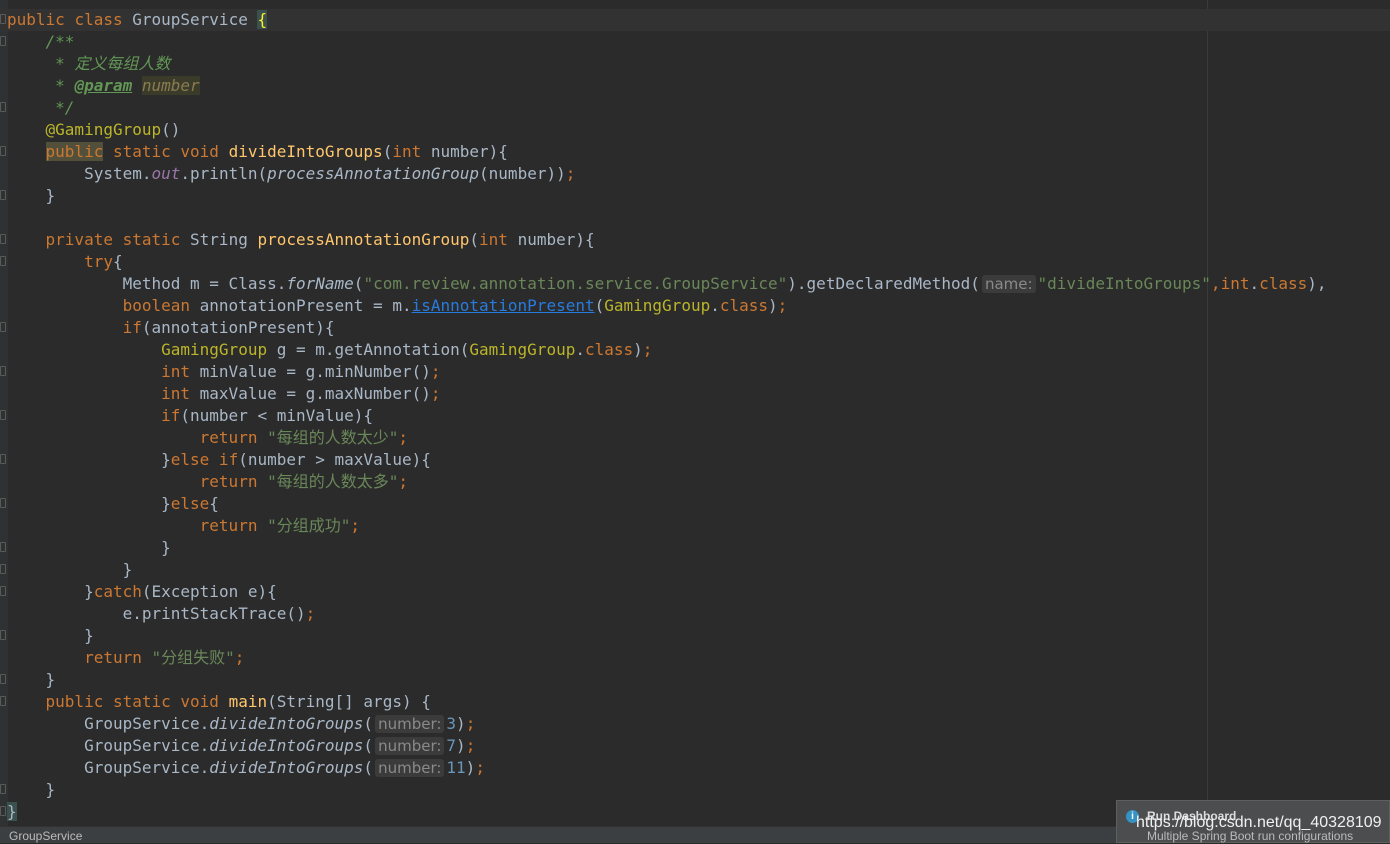 This screenshot has width=1390, height=844. What do you see at coordinates (695, 504) in the screenshot?
I see `code-line: }else{` at bounding box center [695, 504].